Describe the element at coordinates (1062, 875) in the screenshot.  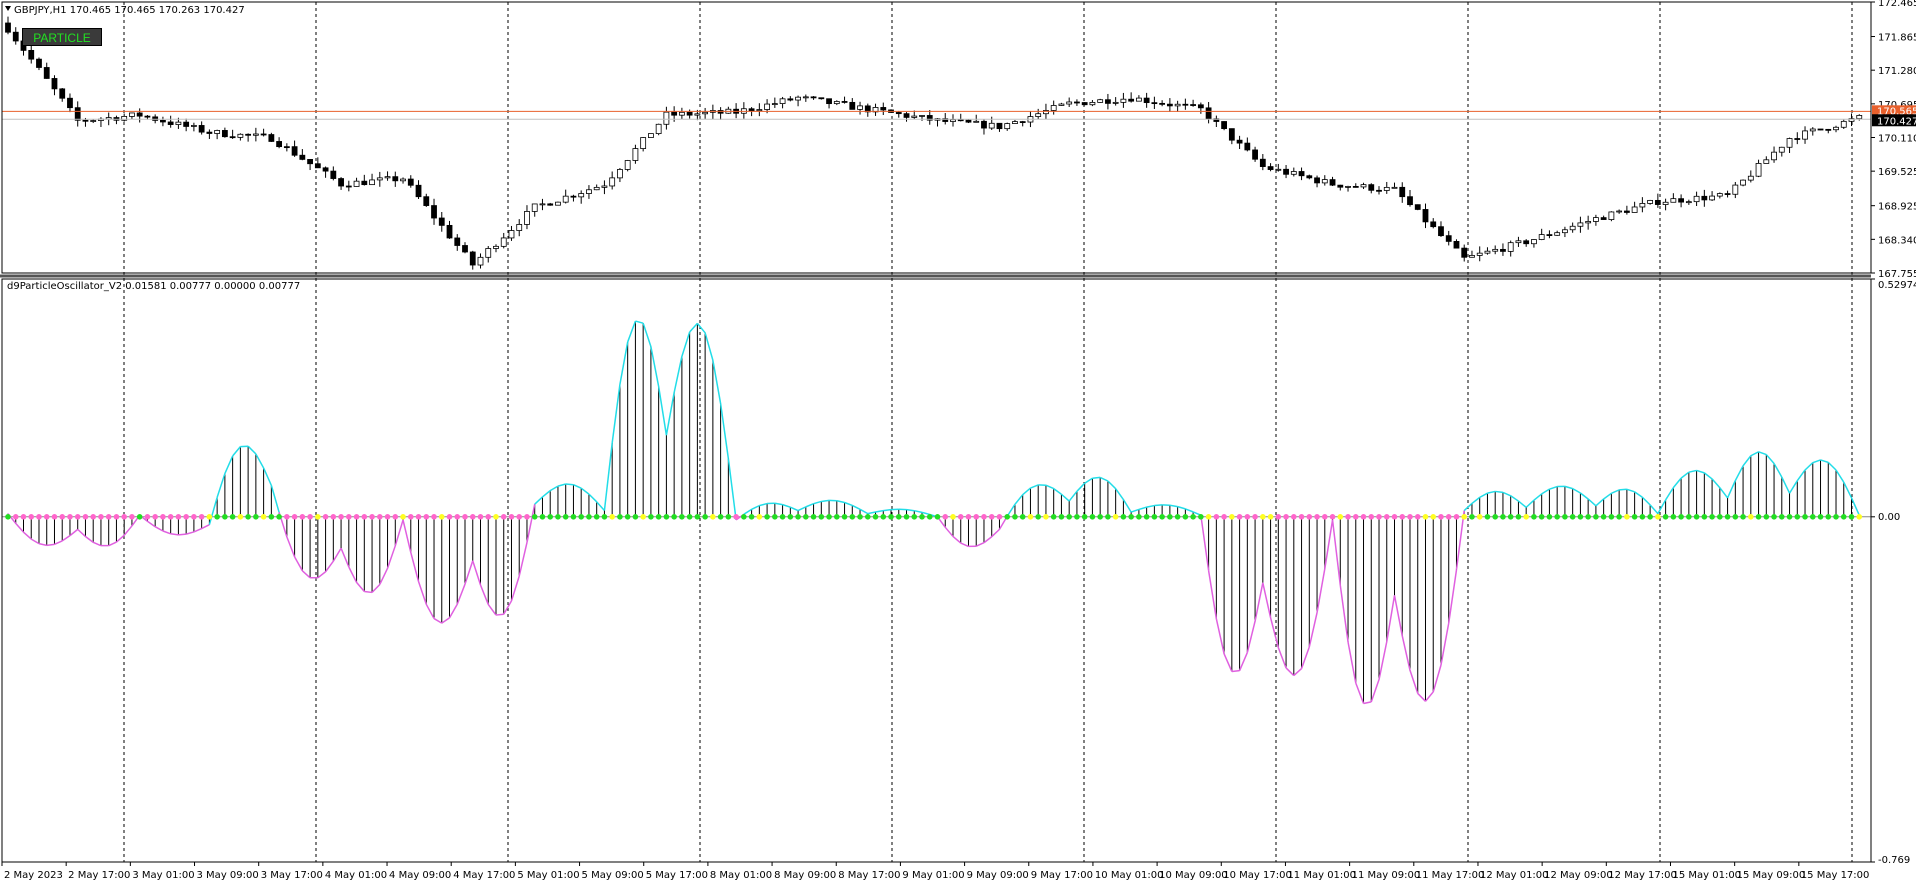
I see `time-tick-label: 9 May 17:00` at that location.